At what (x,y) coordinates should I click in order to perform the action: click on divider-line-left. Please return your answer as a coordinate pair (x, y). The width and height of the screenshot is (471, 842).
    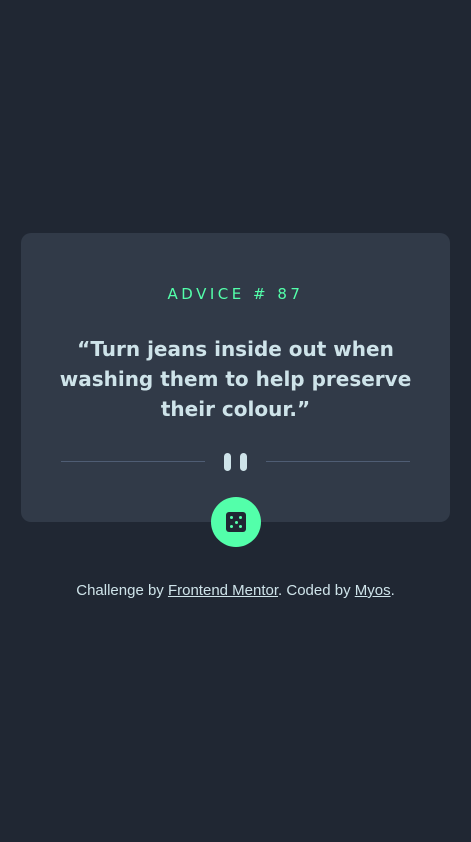
    Looking at the image, I should click on (133, 461).